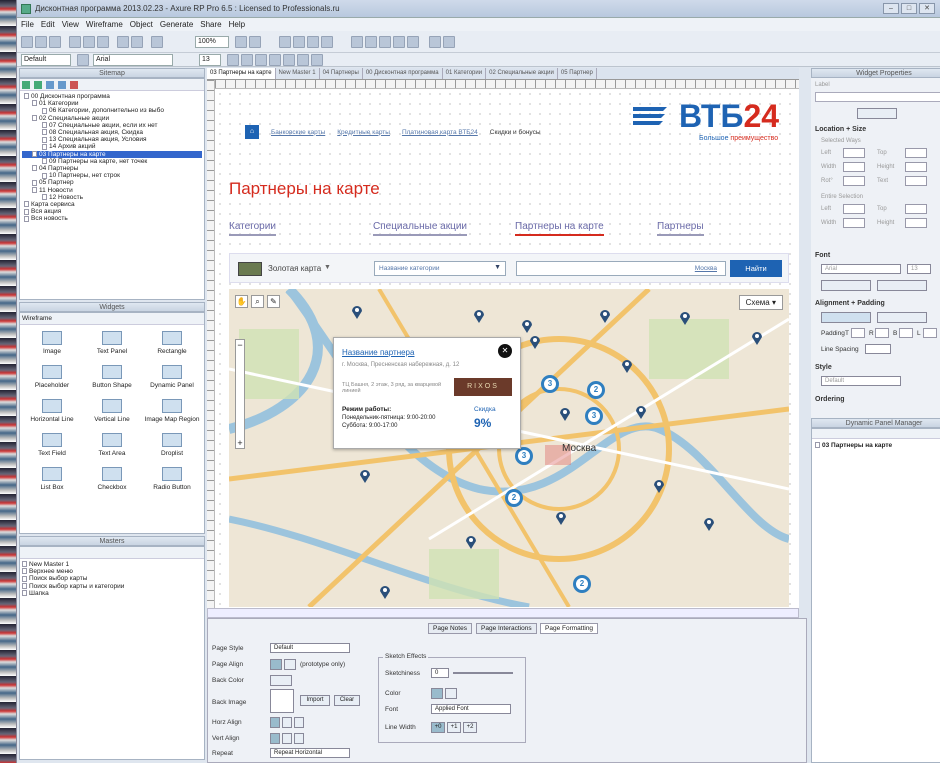  What do you see at coordinates (75, 42) in the screenshot?
I see `cut-icon` at bounding box center [75, 42].